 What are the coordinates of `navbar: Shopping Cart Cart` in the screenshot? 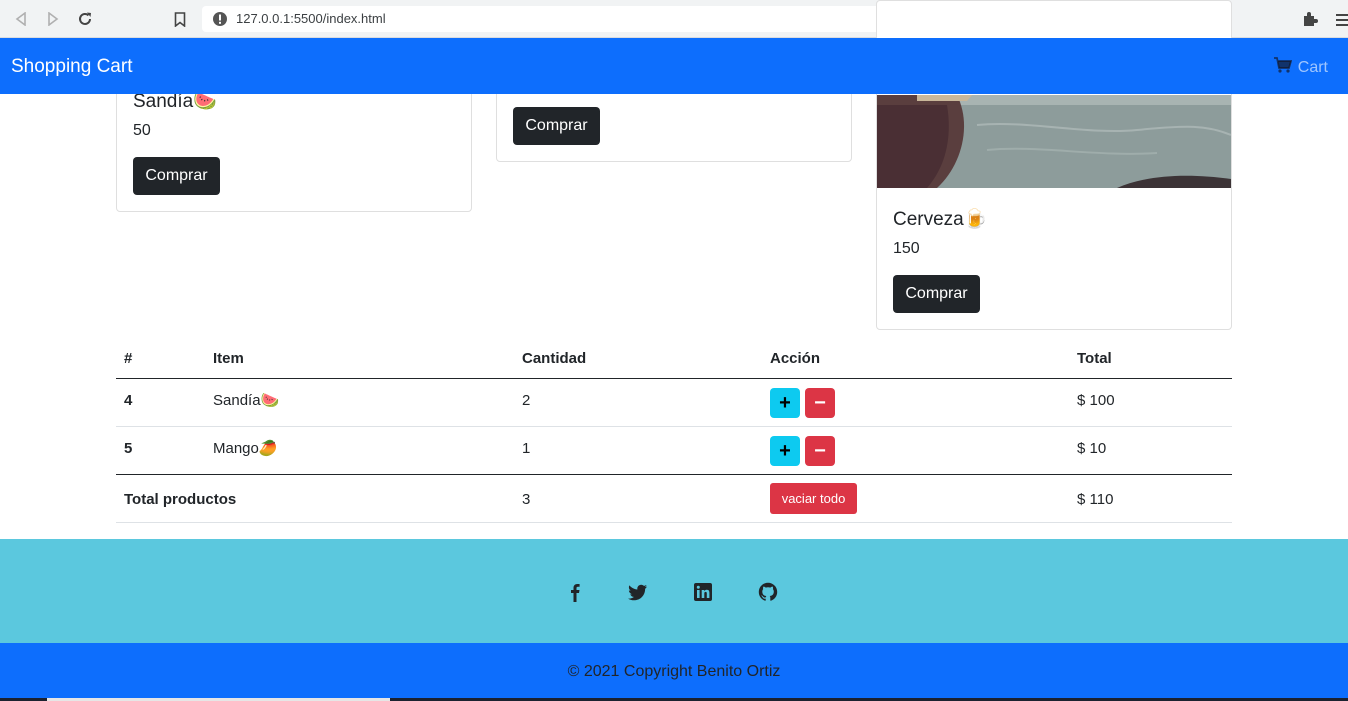 It's located at (674, 66).